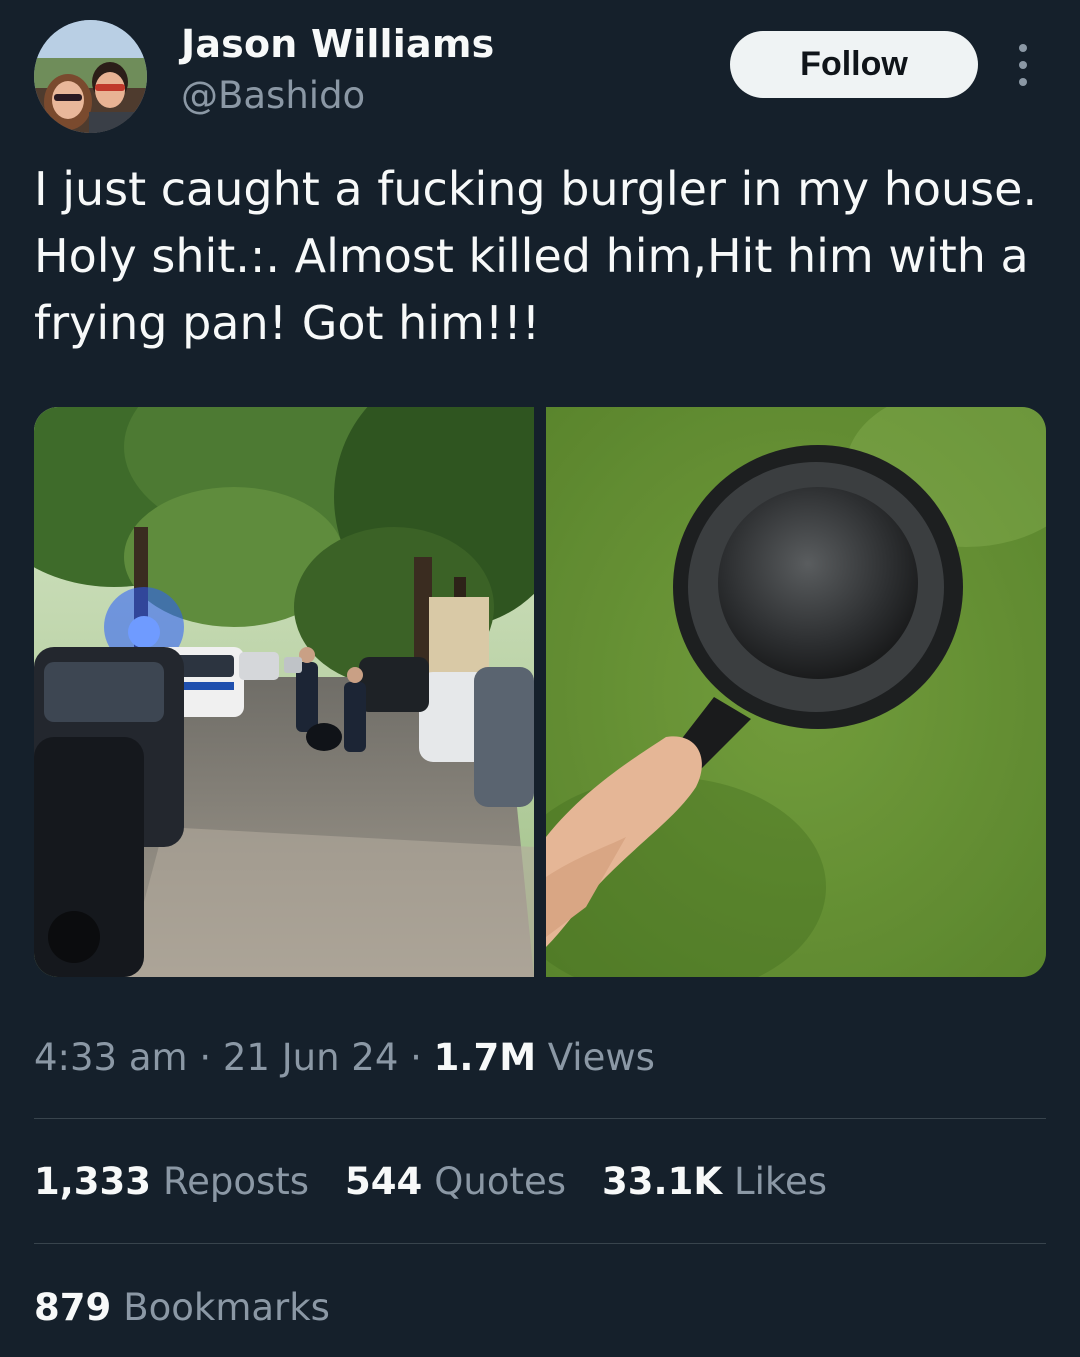  Describe the element at coordinates (111, 1057) in the screenshot. I see `tweet-time: 4:33 am` at that location.